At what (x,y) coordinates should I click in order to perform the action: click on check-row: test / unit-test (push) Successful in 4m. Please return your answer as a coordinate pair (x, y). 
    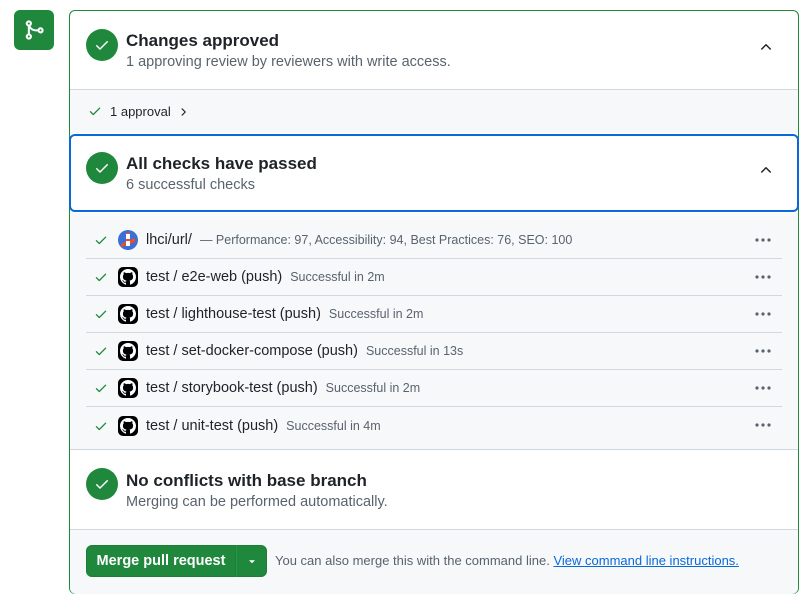
    Looking at the image, I should click on (434, 425).